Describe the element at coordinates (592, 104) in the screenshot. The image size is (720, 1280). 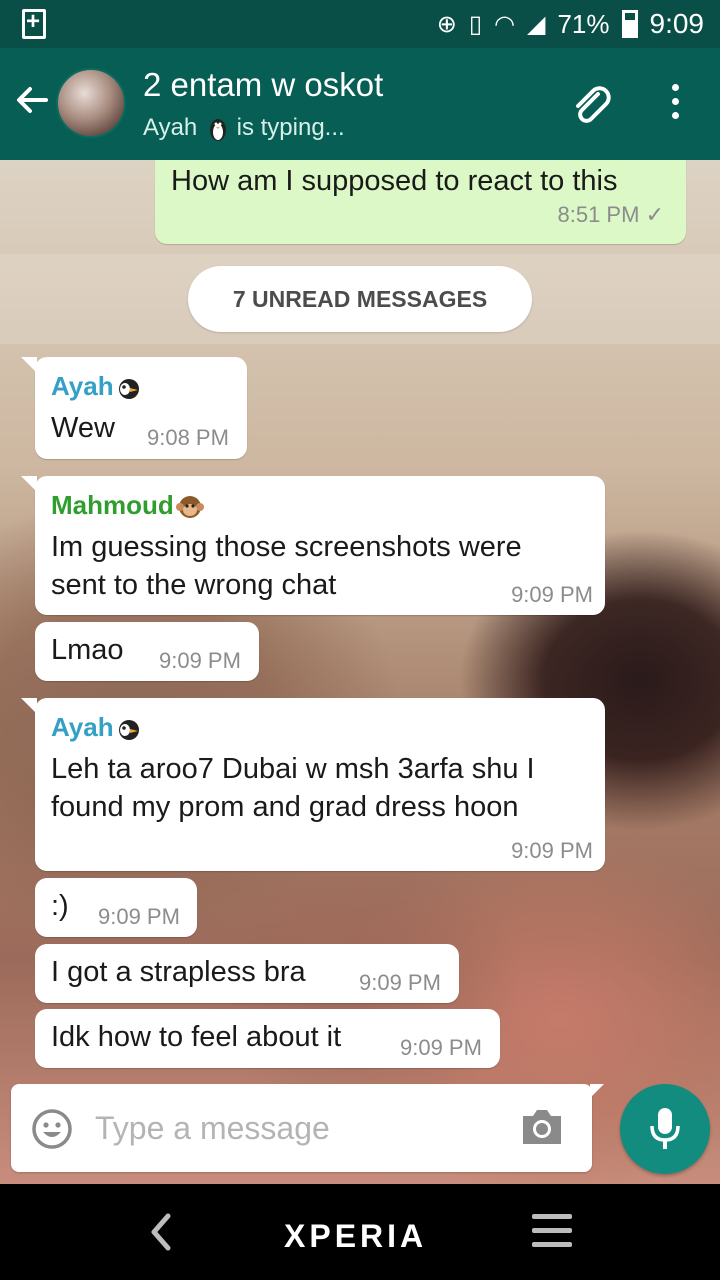
I see `paperclip-icon` at that location.